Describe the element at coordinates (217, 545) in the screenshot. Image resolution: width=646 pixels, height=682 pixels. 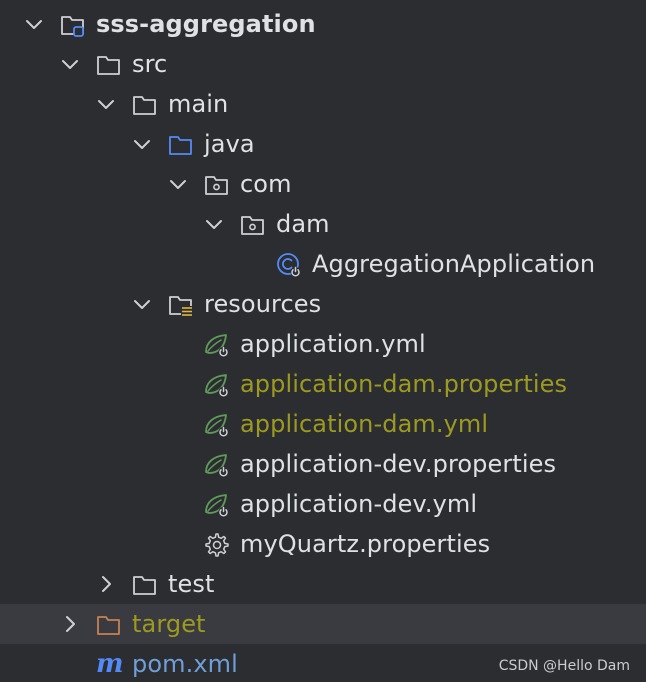
I see `gear-icon` at that location.